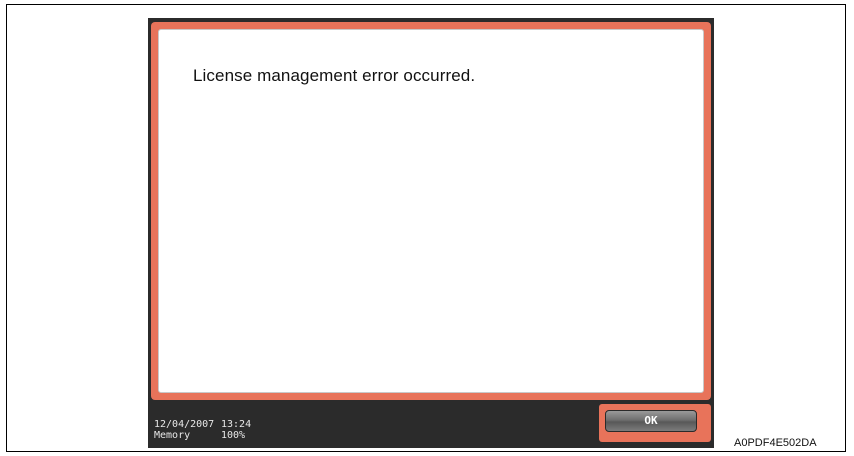 The height and width of the screenshot is (456, 854). What do you see at coordinates (775, 443) in the screenshot?
I see `figure-code: A0PDF4E502DA` at bounding box center [775, 443].